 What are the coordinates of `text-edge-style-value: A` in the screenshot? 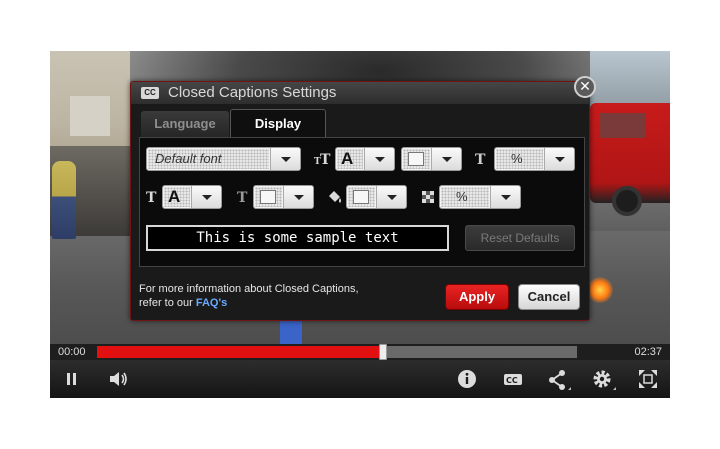 It's located at (174, 196).